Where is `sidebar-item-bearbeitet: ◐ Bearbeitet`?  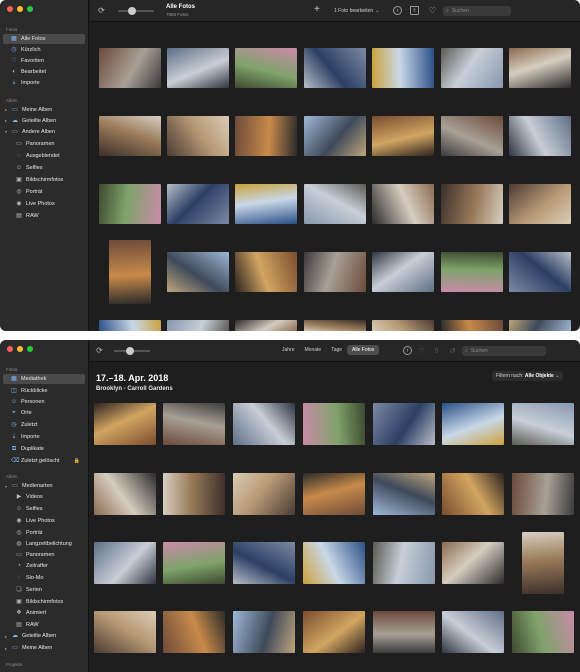
sidebar-item-bearbeitet: ◐ Bearbeitet is located at coordinates (44, 72).